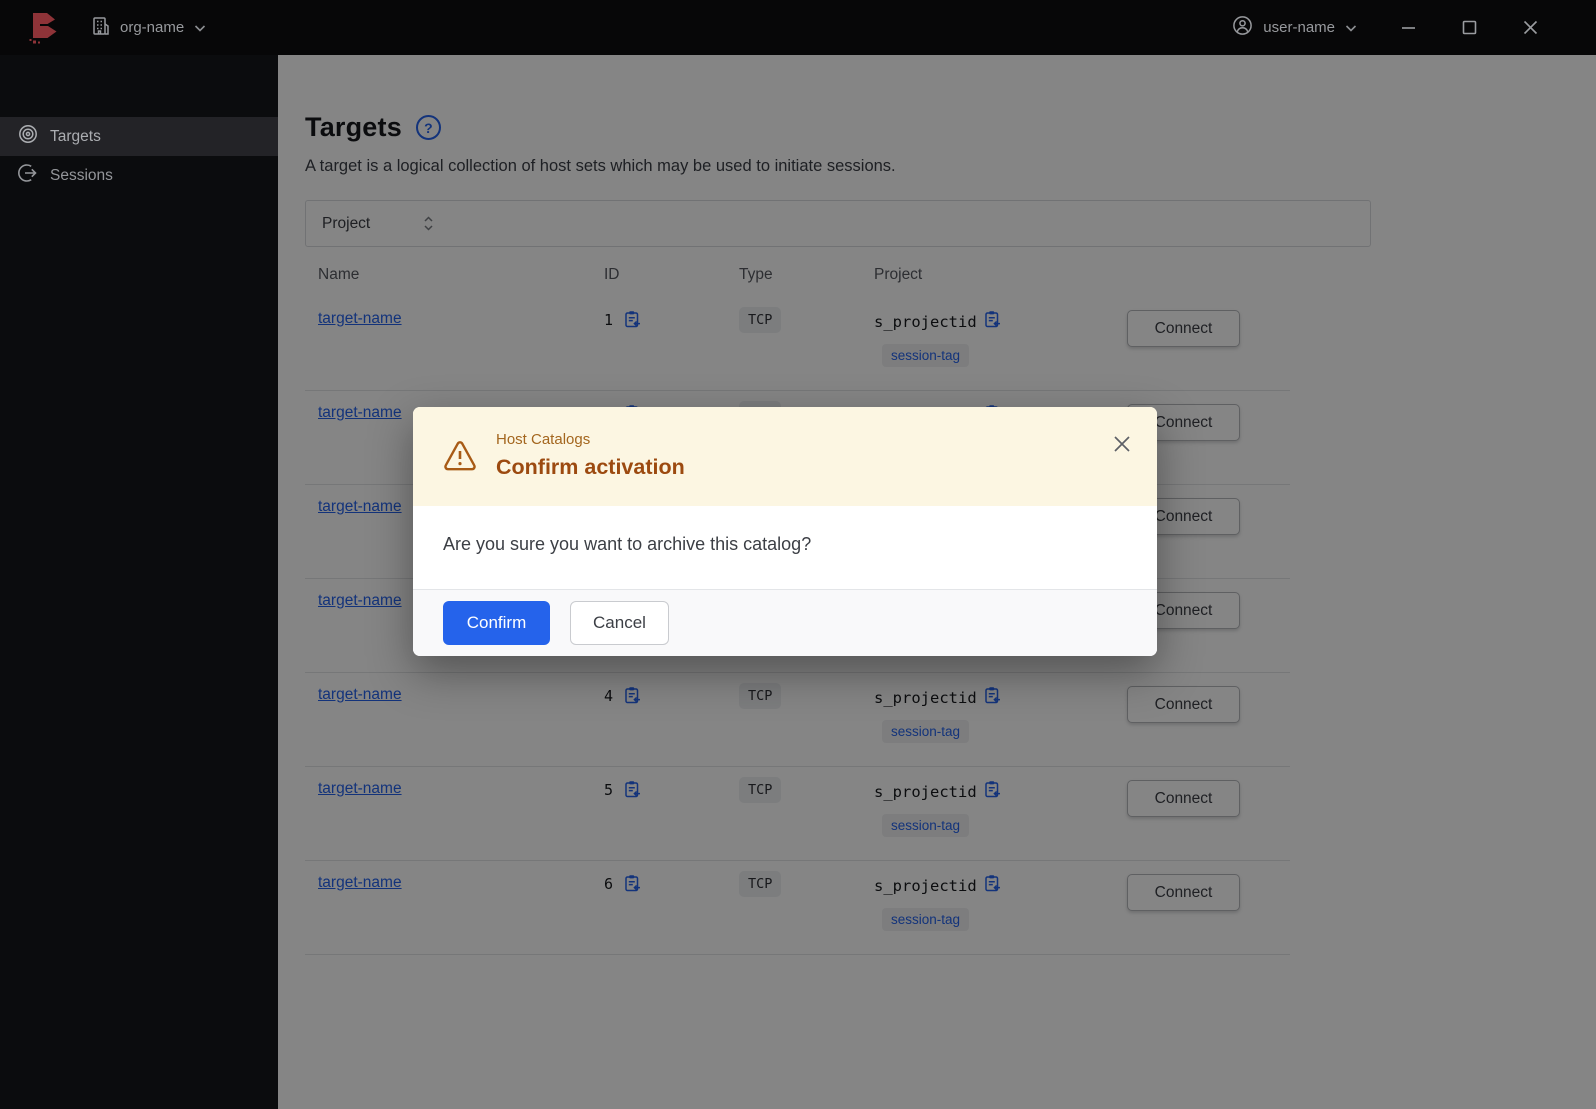  I want to click on sign-in-icon, so click(28, 175).